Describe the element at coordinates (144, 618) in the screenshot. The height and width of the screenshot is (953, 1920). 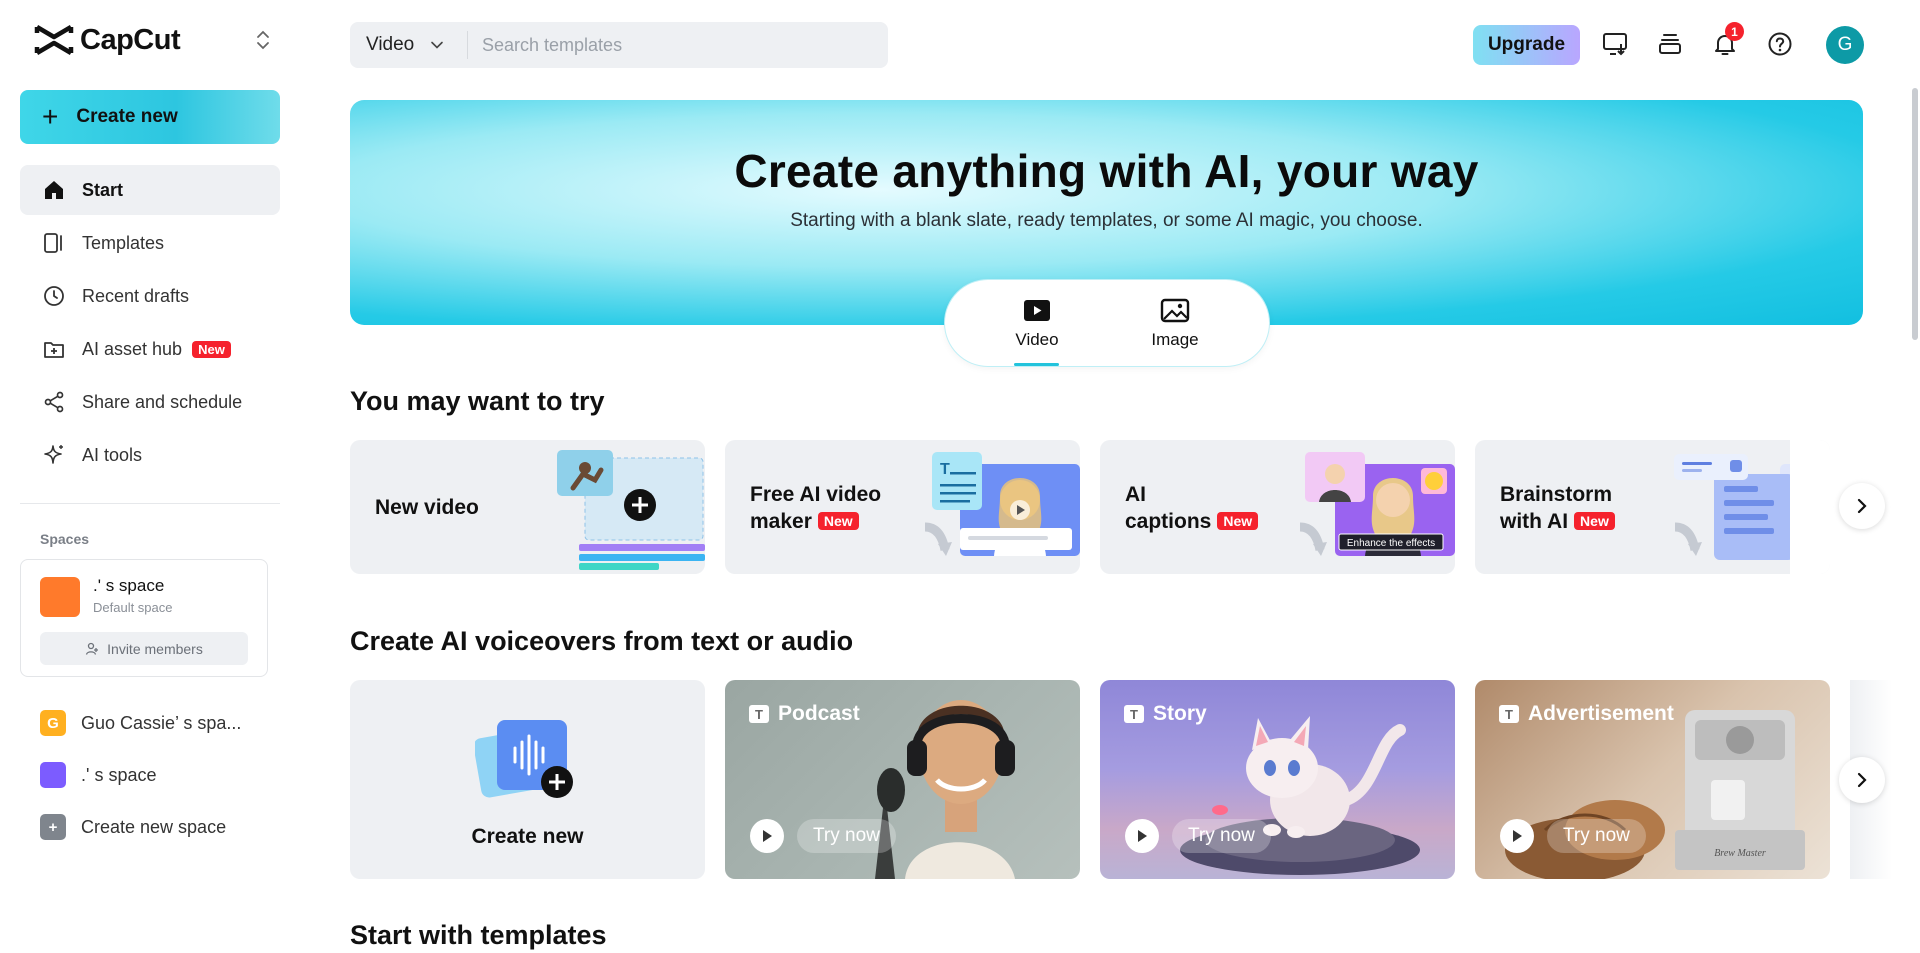
I see `current-space-card: .' s space Default space Invite members` at that location.